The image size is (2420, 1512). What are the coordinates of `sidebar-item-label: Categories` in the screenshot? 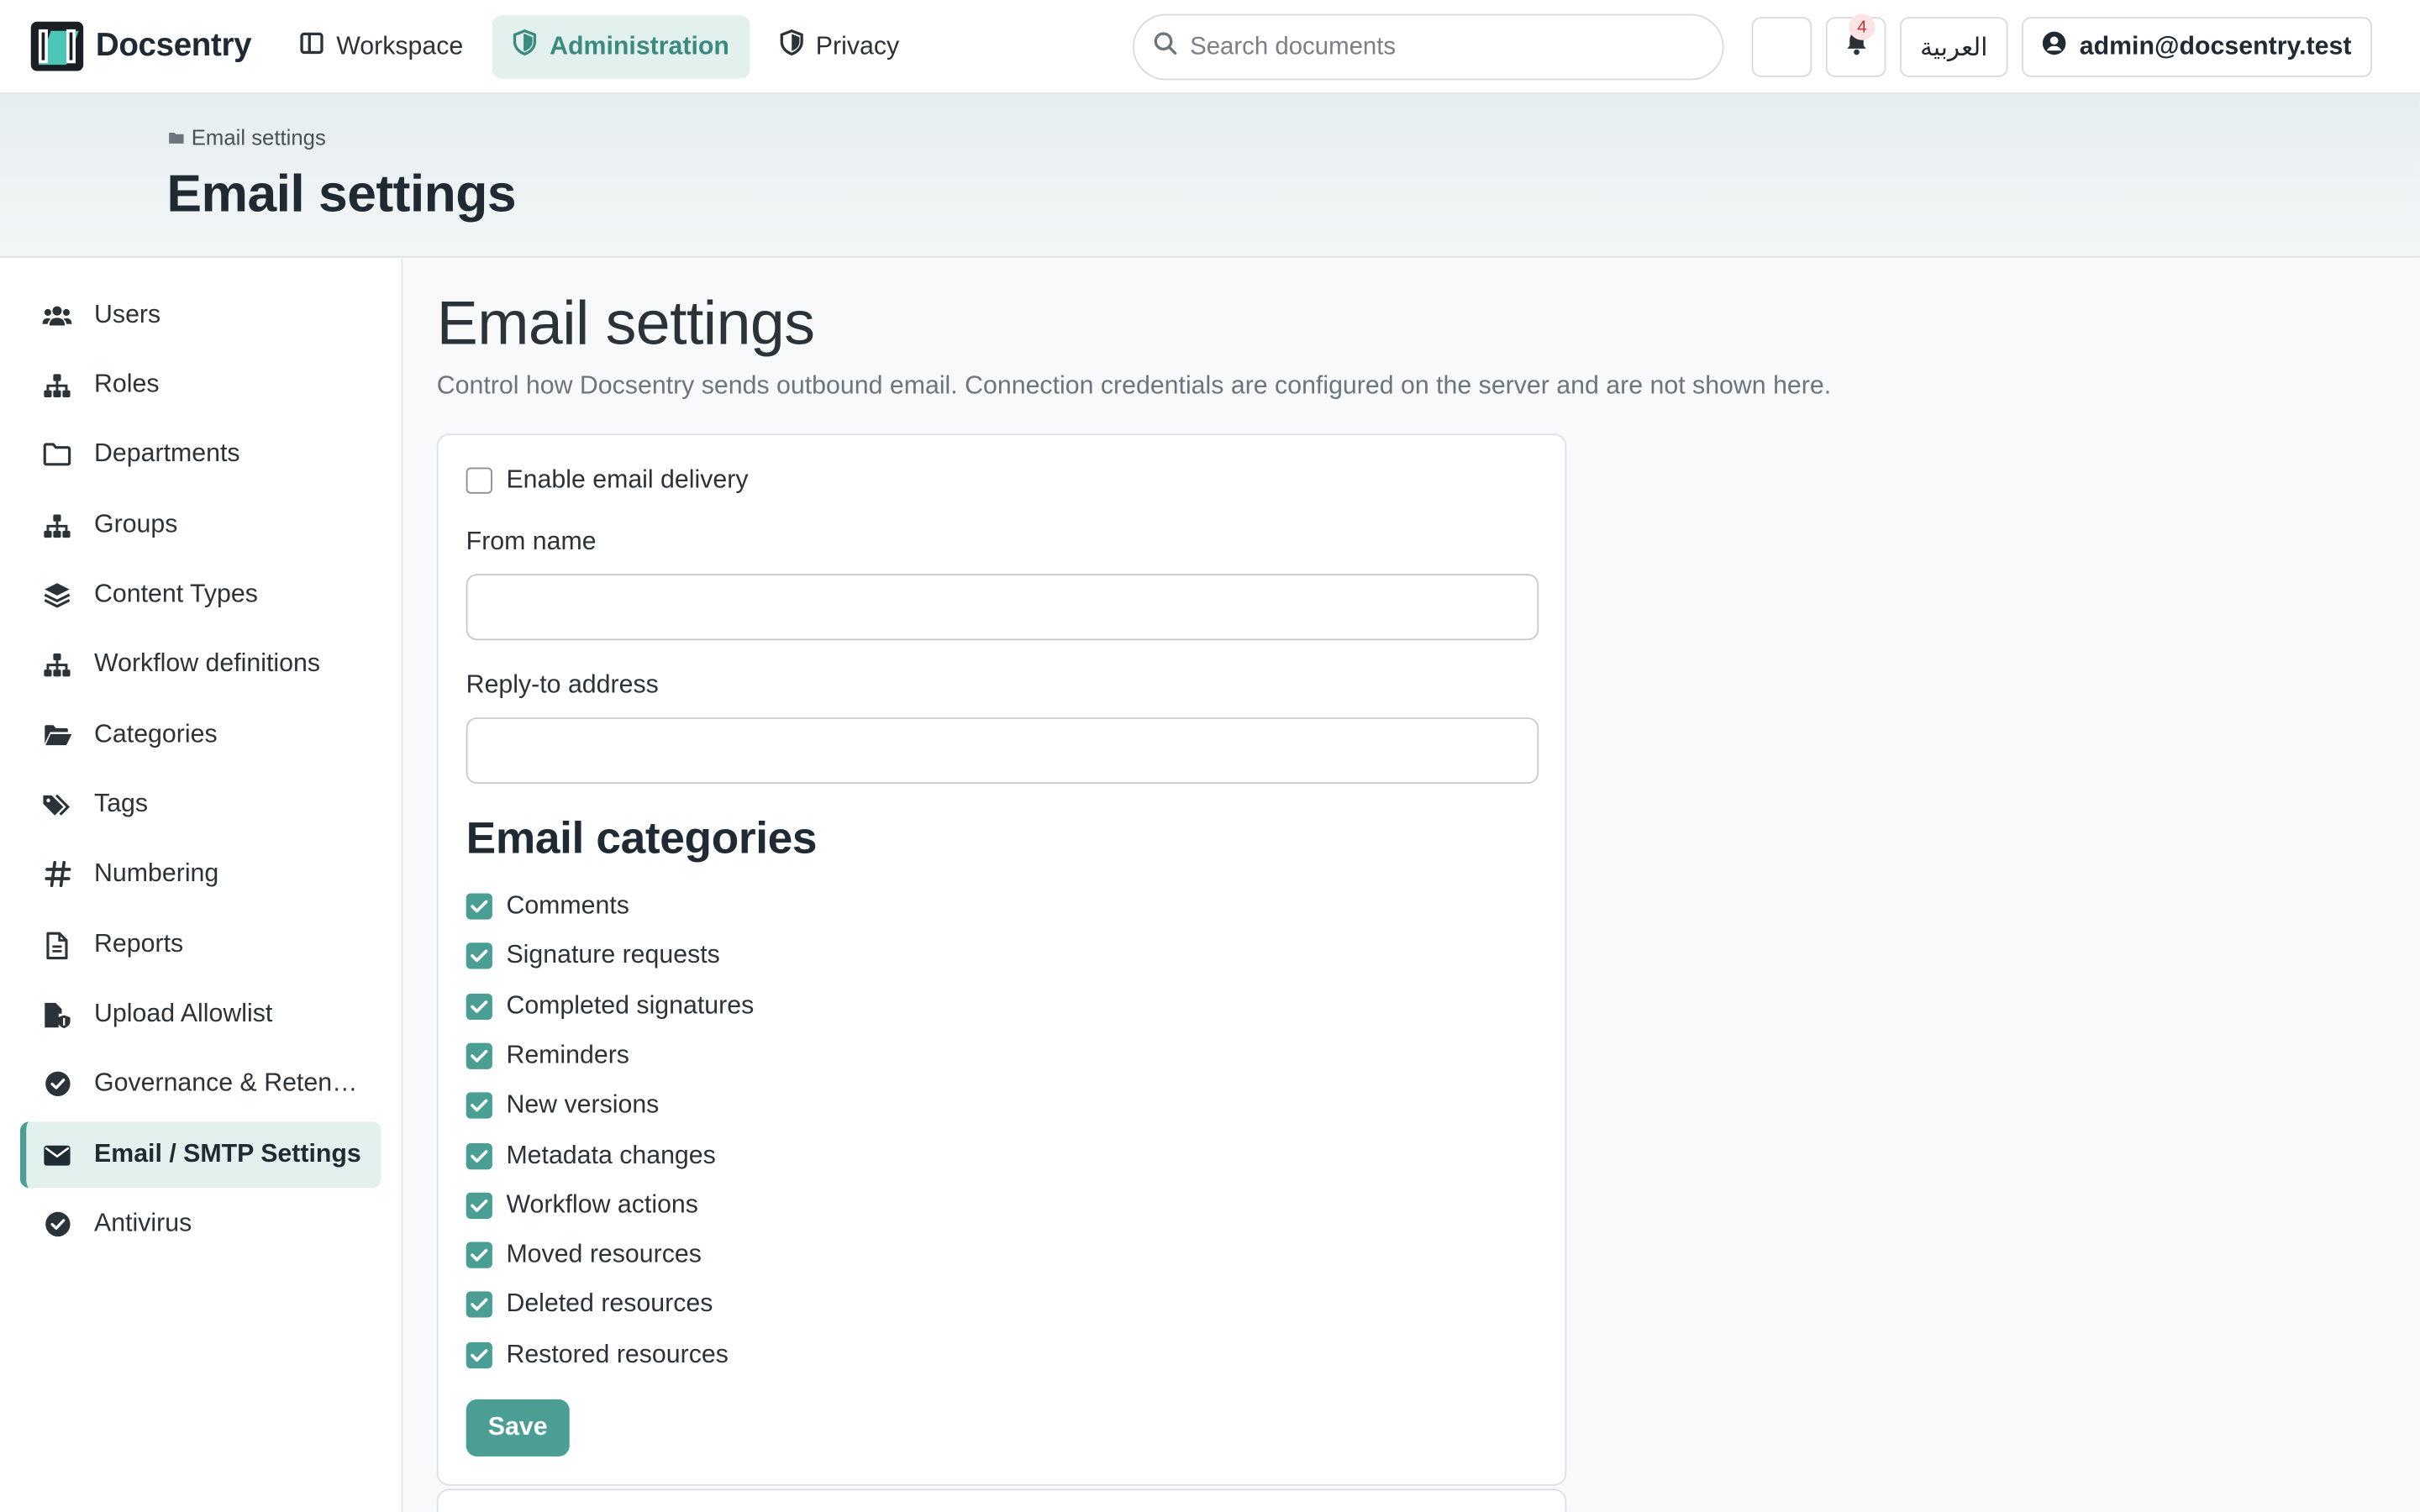 It's located at (156, 734).